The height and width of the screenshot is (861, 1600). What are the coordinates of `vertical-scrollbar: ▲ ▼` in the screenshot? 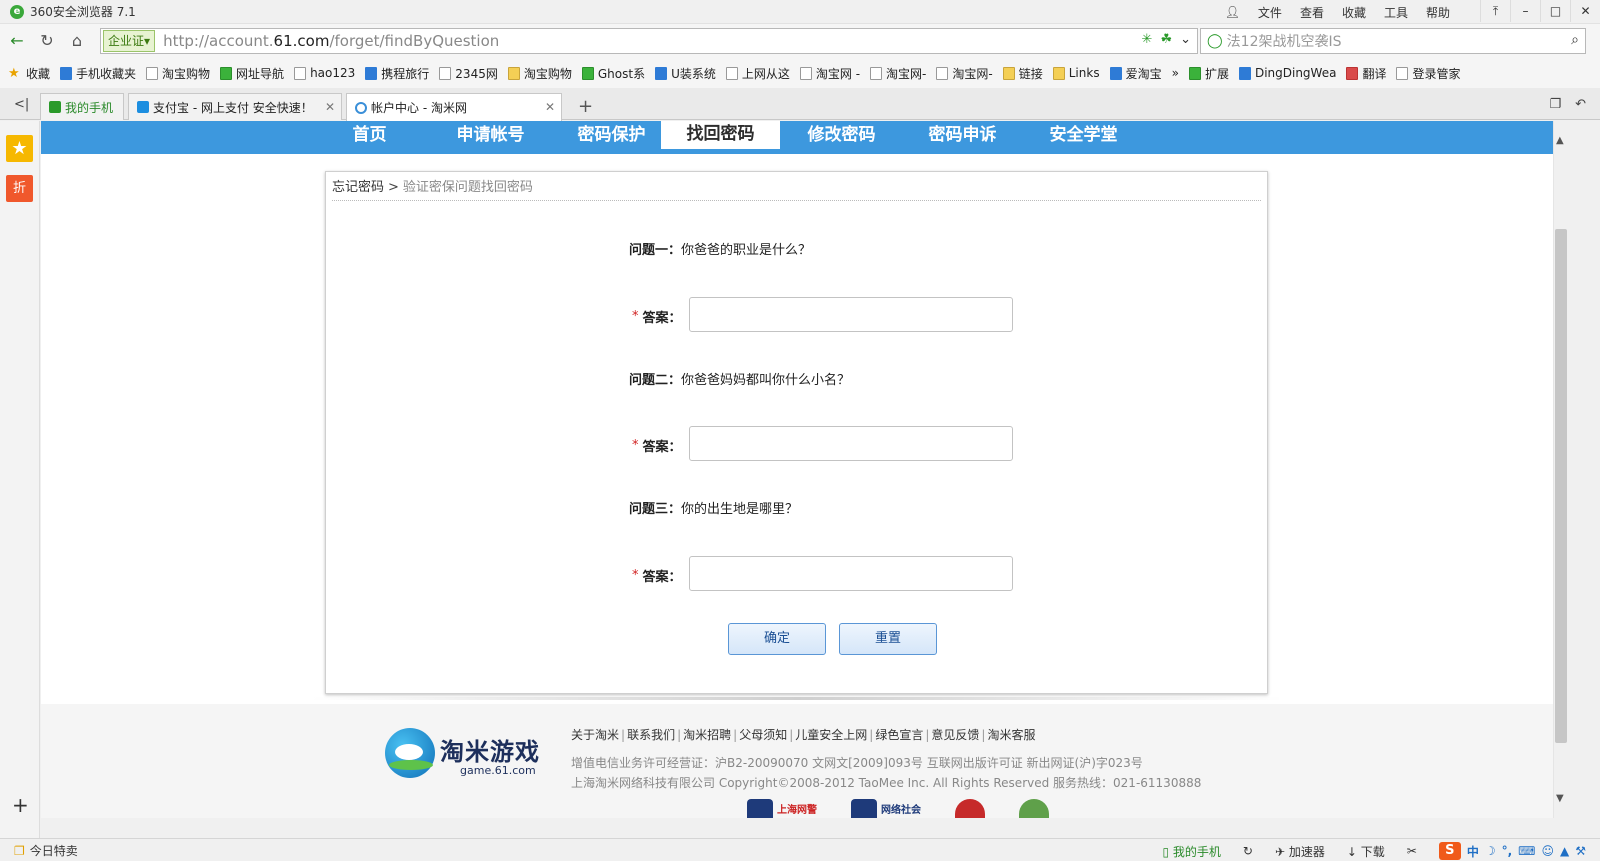 It's located at (1560, 469).